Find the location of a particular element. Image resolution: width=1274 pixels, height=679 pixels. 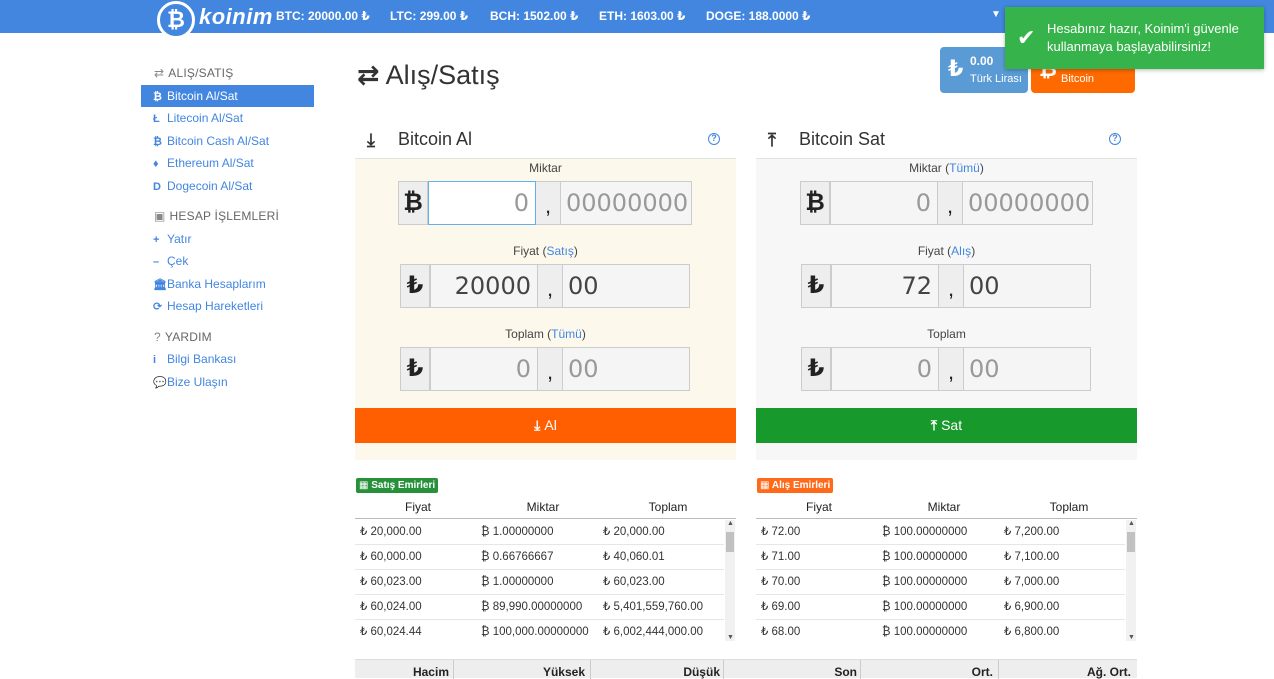

exchange-icon: ⇄ is located at coordinates (368, 75).